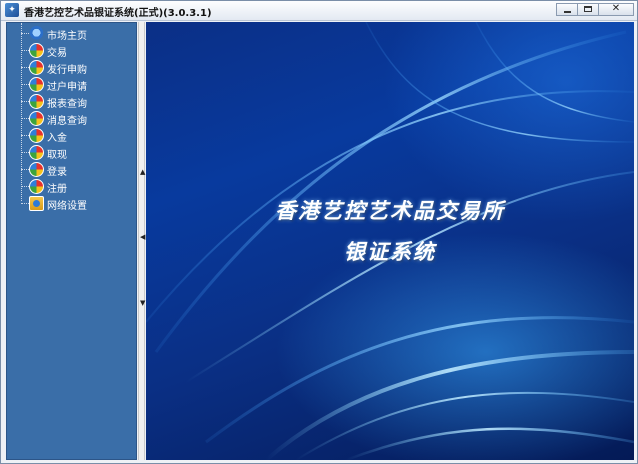  I want to click on panel-splitter: ▲ ◀ ▼, so click(141, 241).